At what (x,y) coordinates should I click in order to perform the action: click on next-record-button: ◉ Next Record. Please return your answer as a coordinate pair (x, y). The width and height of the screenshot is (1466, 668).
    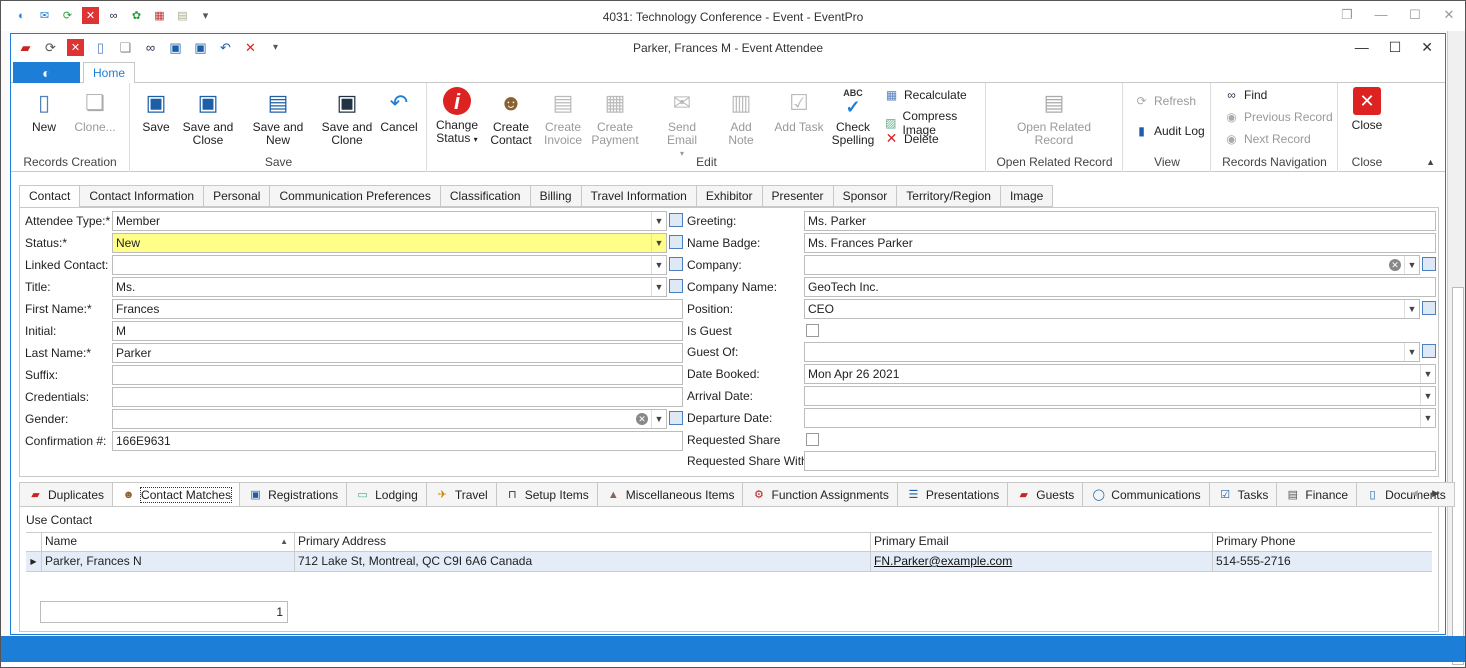
    Looking at the image, I should click on (1267, 138).